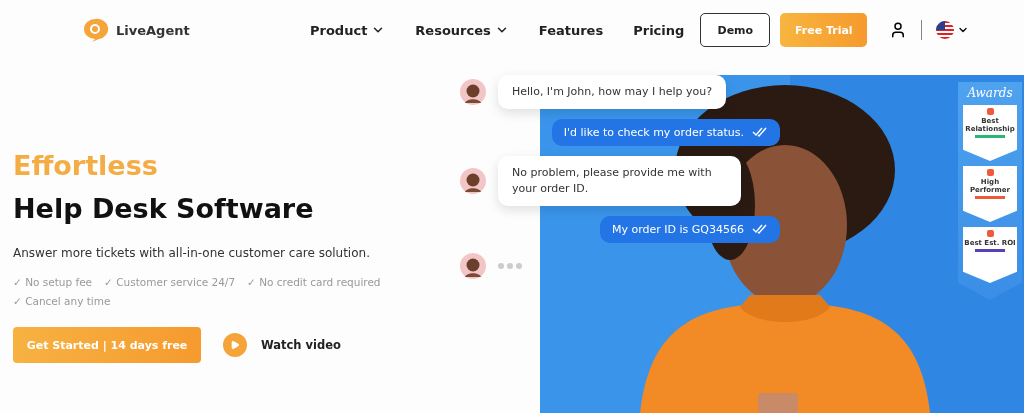 The image size is (1024, 413). I want to click on user-message: I'd like to check my order status., so click(665, 132).